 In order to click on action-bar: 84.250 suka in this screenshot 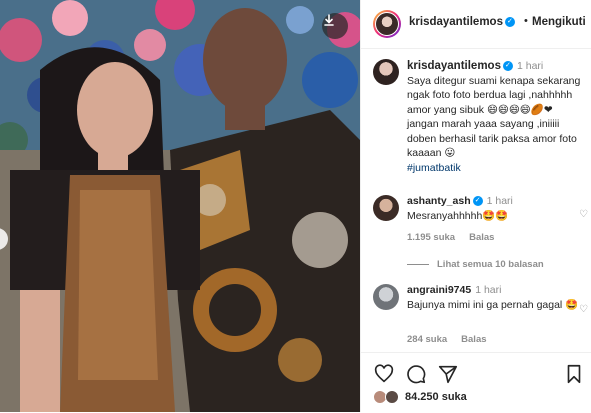, I will do `click(476, 382)`.